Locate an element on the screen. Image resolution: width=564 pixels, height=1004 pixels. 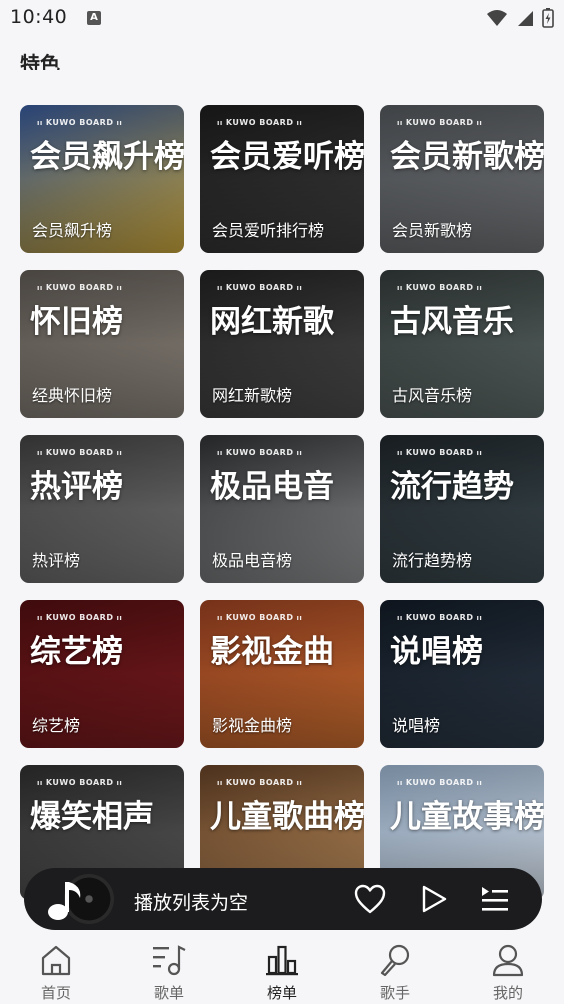
card-title: 热评榜 is located at coordinates (76, 487).